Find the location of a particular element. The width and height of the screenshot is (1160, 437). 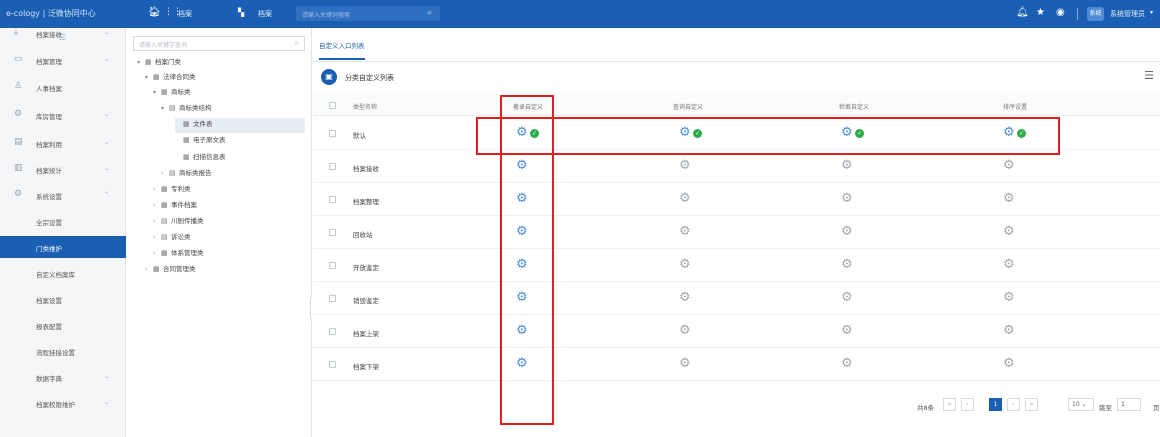

tree-node: › ▦ 体系管理类 is located at coordinates (229, 254).